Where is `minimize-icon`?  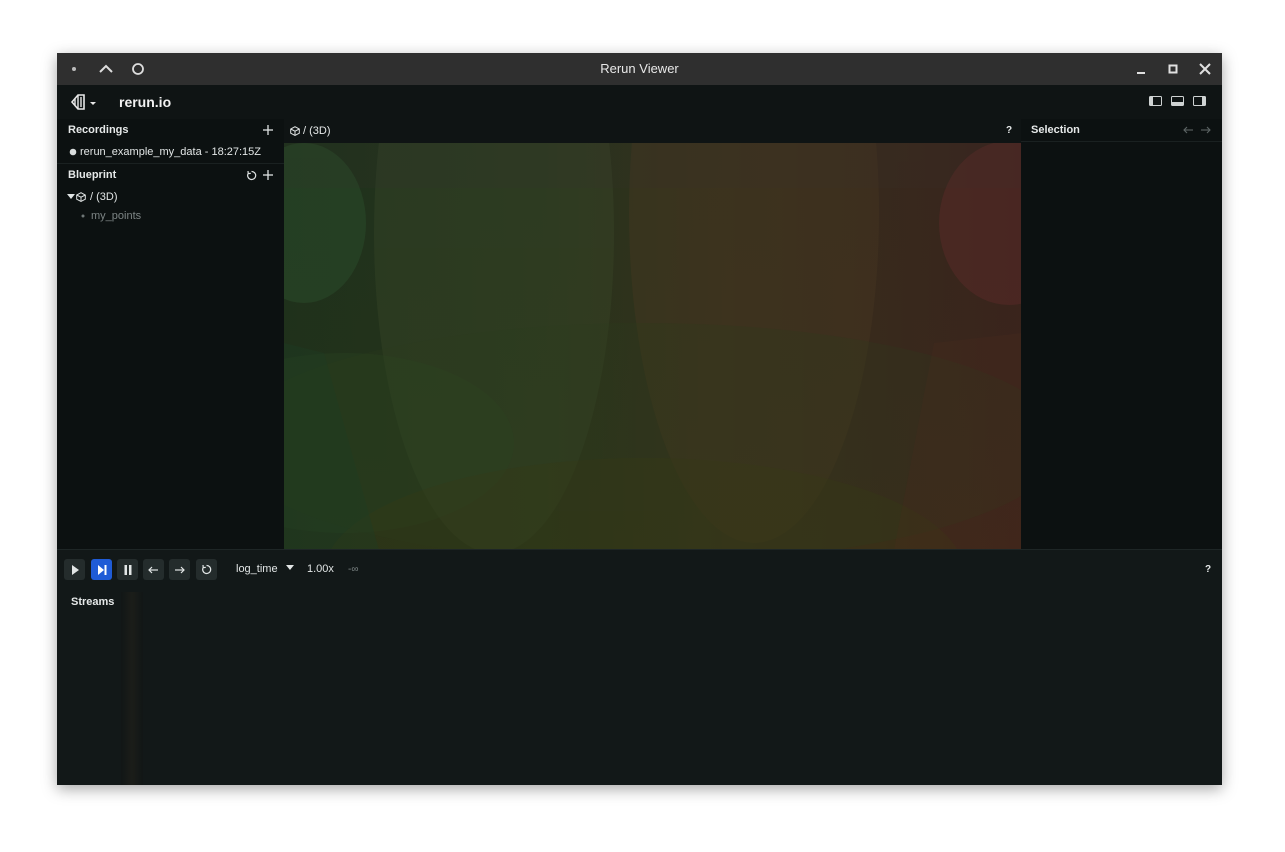 minimize-icon is located at coordinates (1141, 69).